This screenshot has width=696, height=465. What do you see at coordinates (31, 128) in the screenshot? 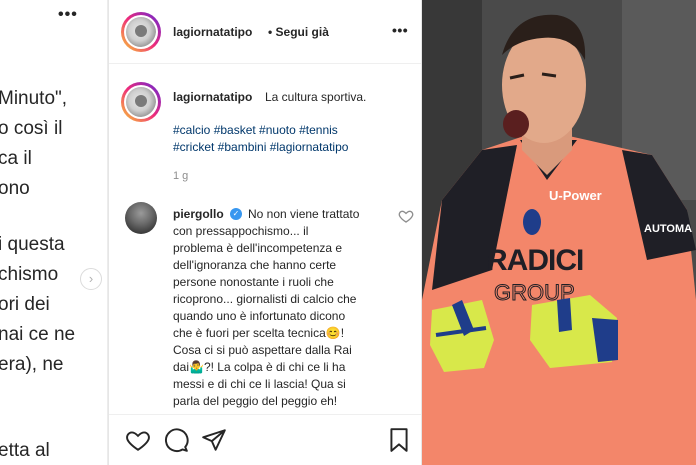
I see `left-text-line: o così il` at bounding box center [31, 128].